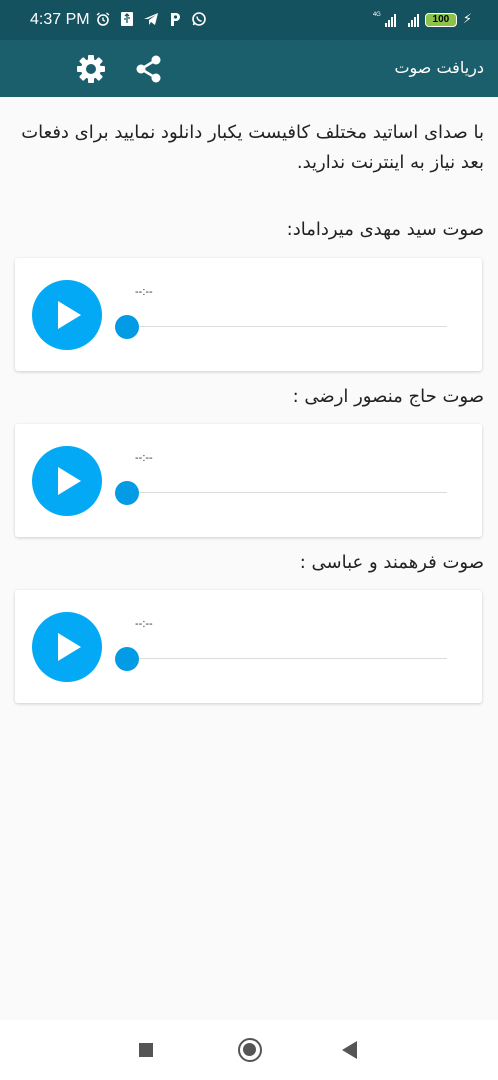 Image resolution: width=498 pixels, height=1080 pixels. Describe the element at coordinates (467, 19) in the screenshot. I see `charging-icon: ⚡` at that location.